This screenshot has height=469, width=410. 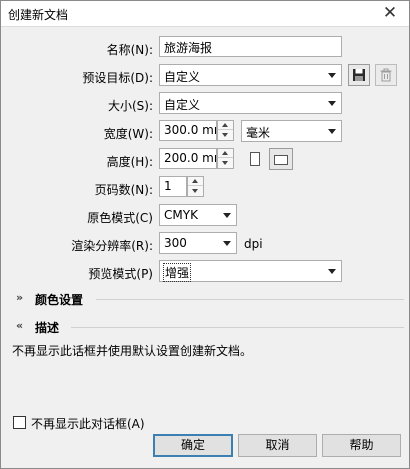 What do you see at coordinates (277, 445) in the screenshot?
I see `cancel-button: 取消` at bounding box center [277, 445].